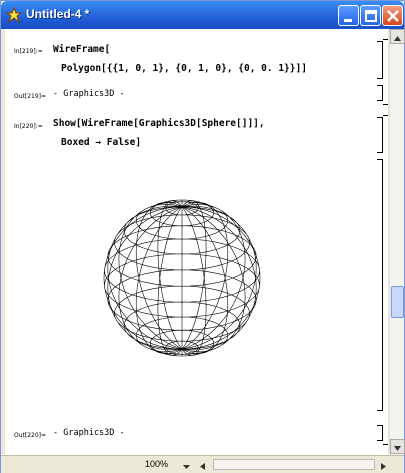 This screenshot has height=473, width=405. I want to click on maximize-button, so click(370, 15).